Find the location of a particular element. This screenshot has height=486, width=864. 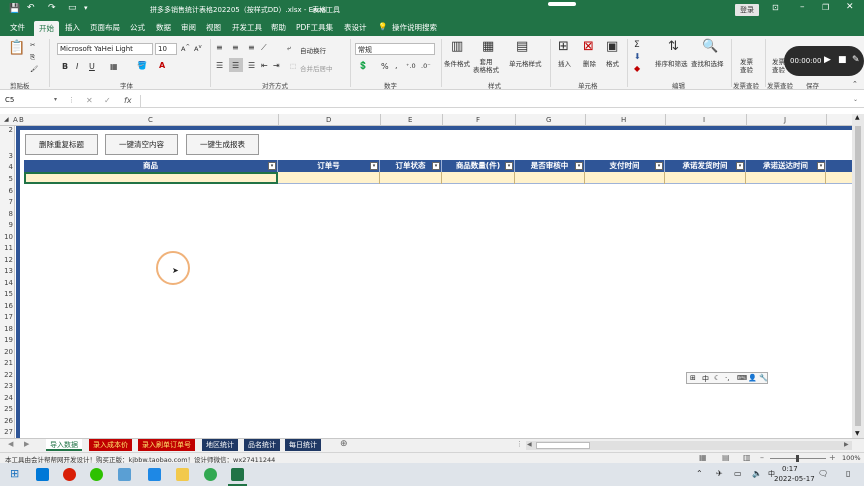

restore-icon: ❐ is located at coordinates (825, 7).